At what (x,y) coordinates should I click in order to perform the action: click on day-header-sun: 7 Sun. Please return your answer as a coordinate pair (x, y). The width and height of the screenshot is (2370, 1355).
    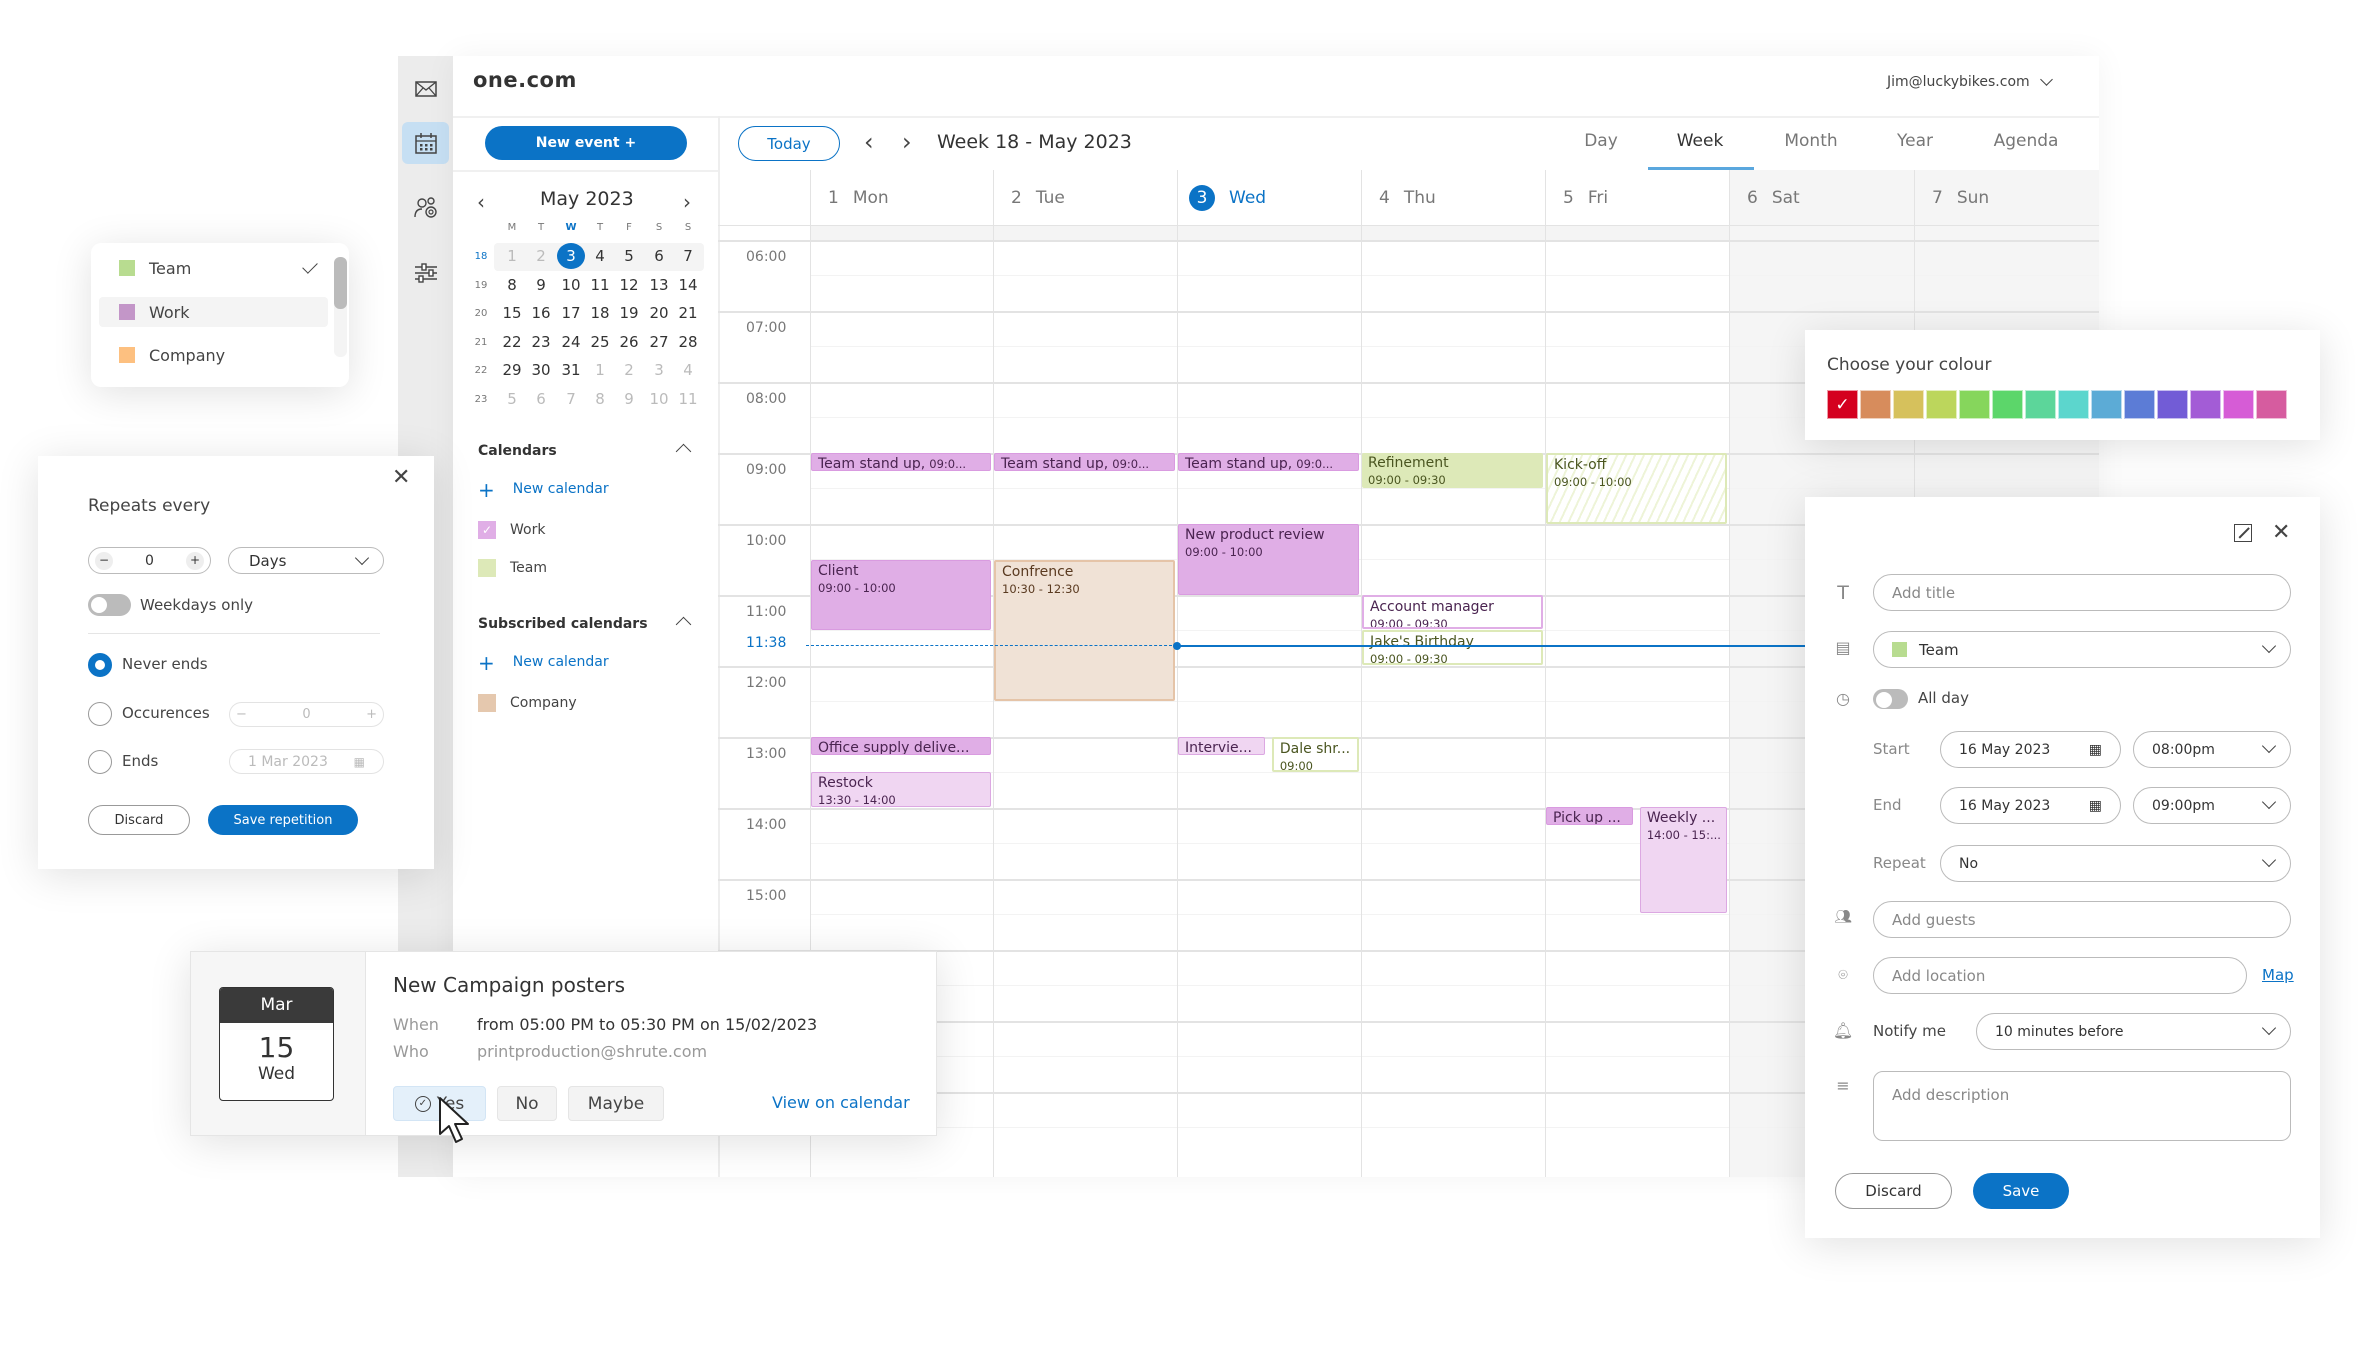
    Looking at the image, I should click on (2006, 197).